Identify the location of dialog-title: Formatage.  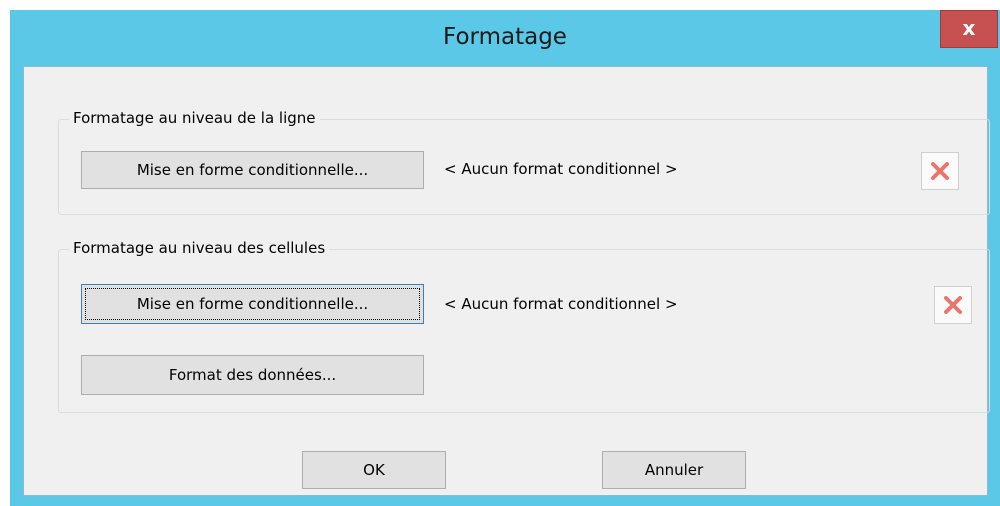
(505, 37).